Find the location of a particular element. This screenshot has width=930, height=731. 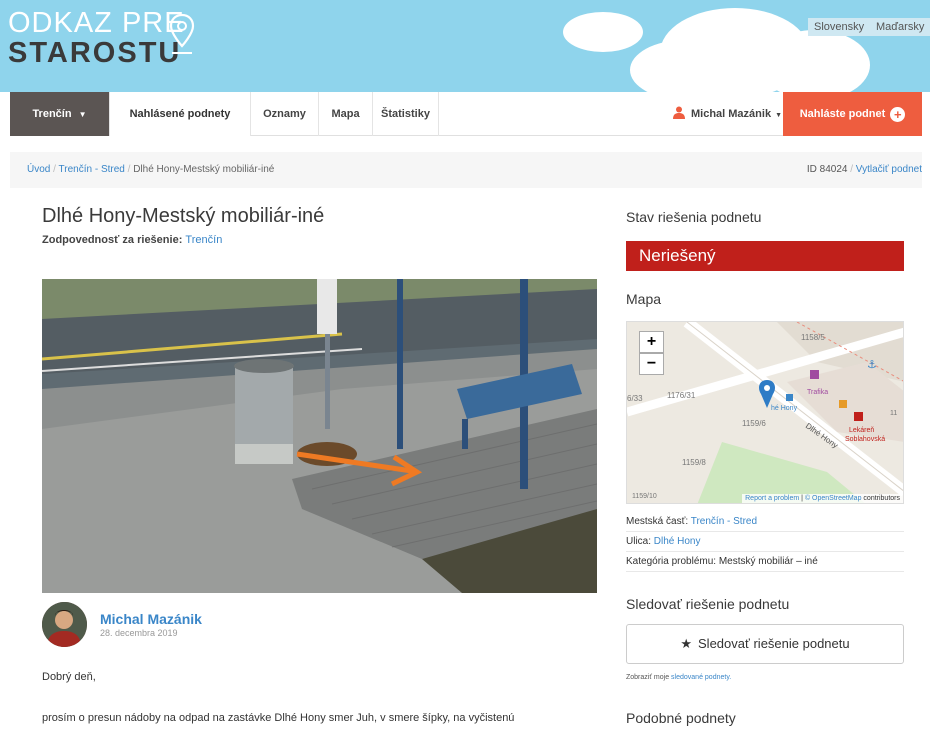

plus-icon: + is located at coordinates (898, 114).